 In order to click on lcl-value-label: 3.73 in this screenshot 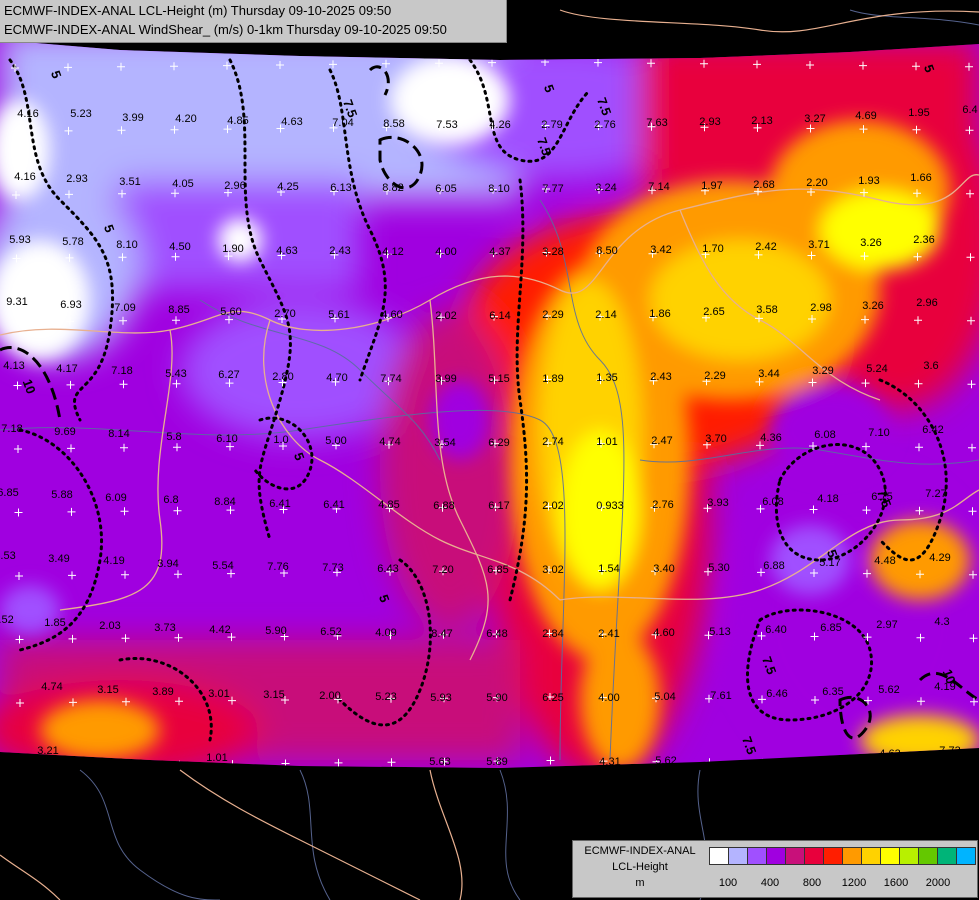, I will do `click(164, 628)`.